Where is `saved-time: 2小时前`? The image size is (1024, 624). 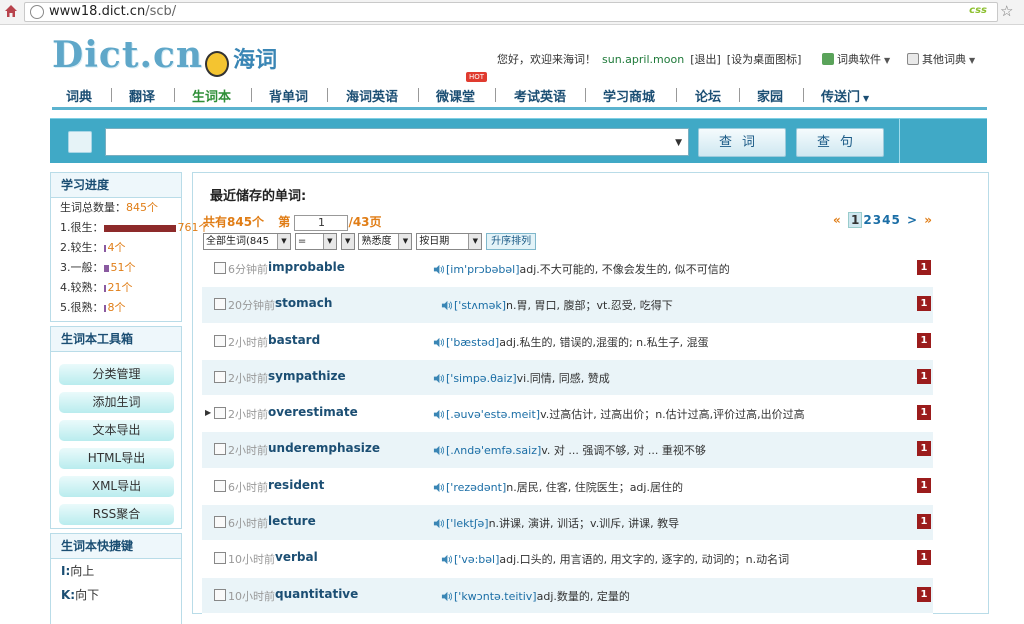 saved-time: 2小时前 is located at coordinates (248, 451).